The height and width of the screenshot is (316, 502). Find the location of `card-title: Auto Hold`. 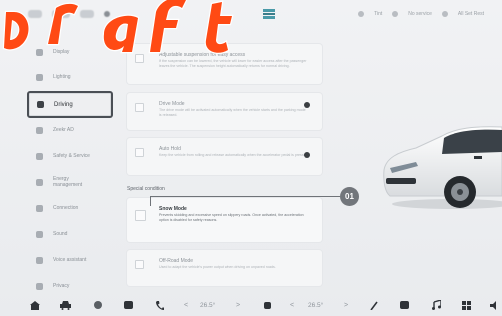

card-title: Auto Hold is located at coordinates (170, 149).